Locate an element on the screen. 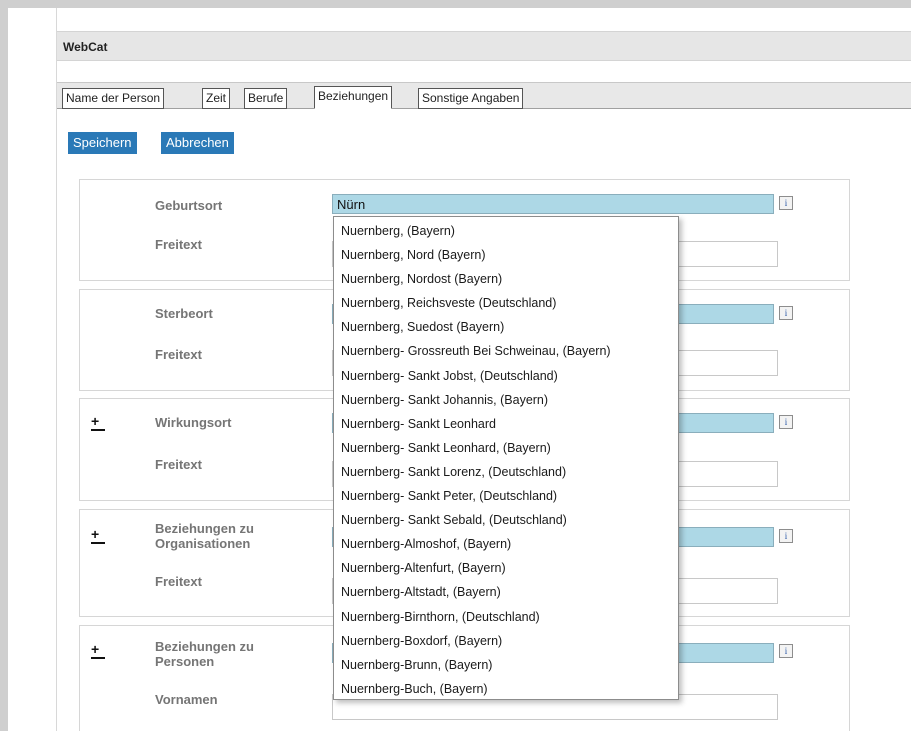 The height and width of the screenshot is (731, 911). autocomplete-option: Nuernberg- Sankt Peter, (Deutschland) is located at coordinates (506, 496).